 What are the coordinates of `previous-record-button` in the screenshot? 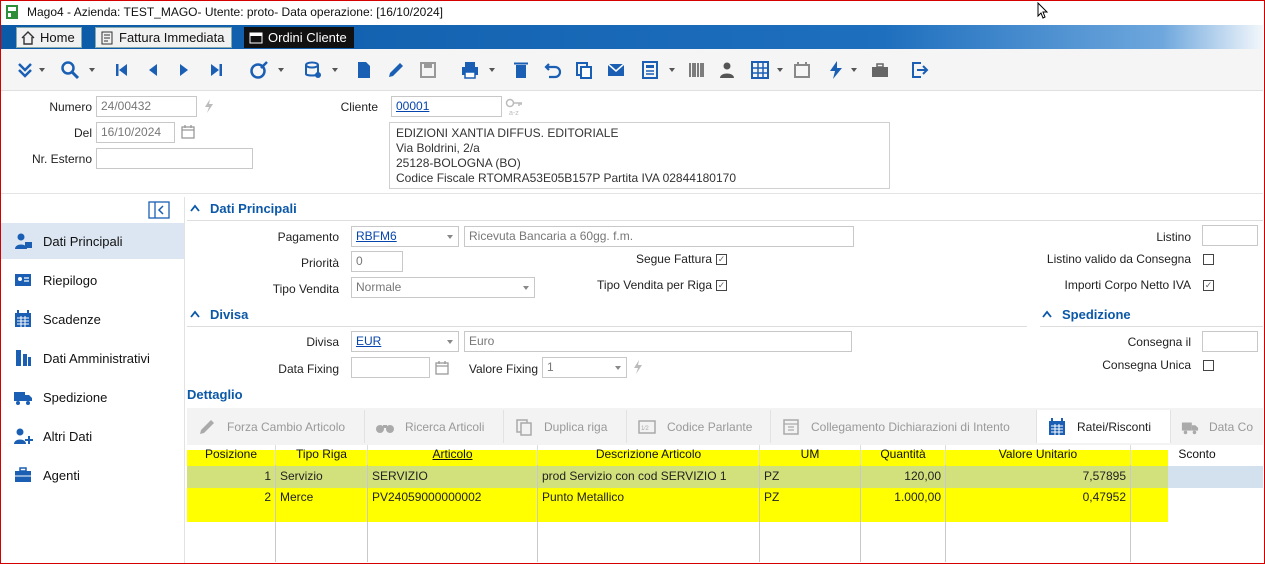 It's located at (153, 70).